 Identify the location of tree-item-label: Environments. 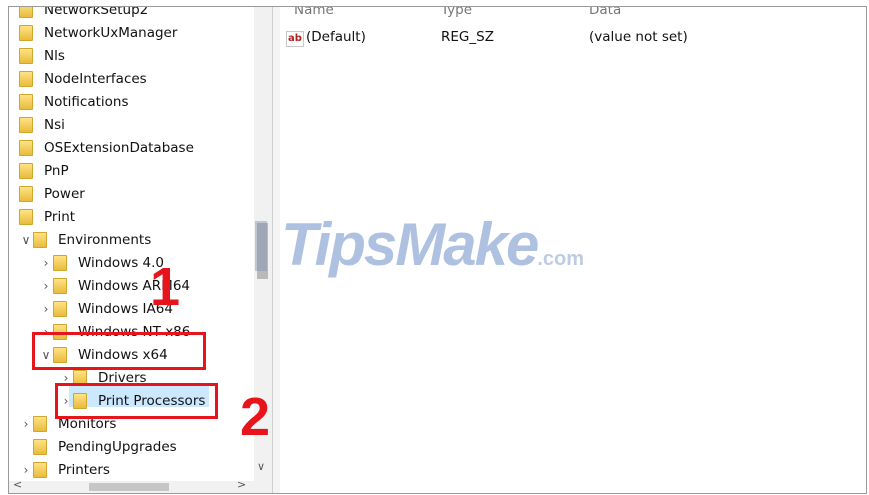
(105, 240).